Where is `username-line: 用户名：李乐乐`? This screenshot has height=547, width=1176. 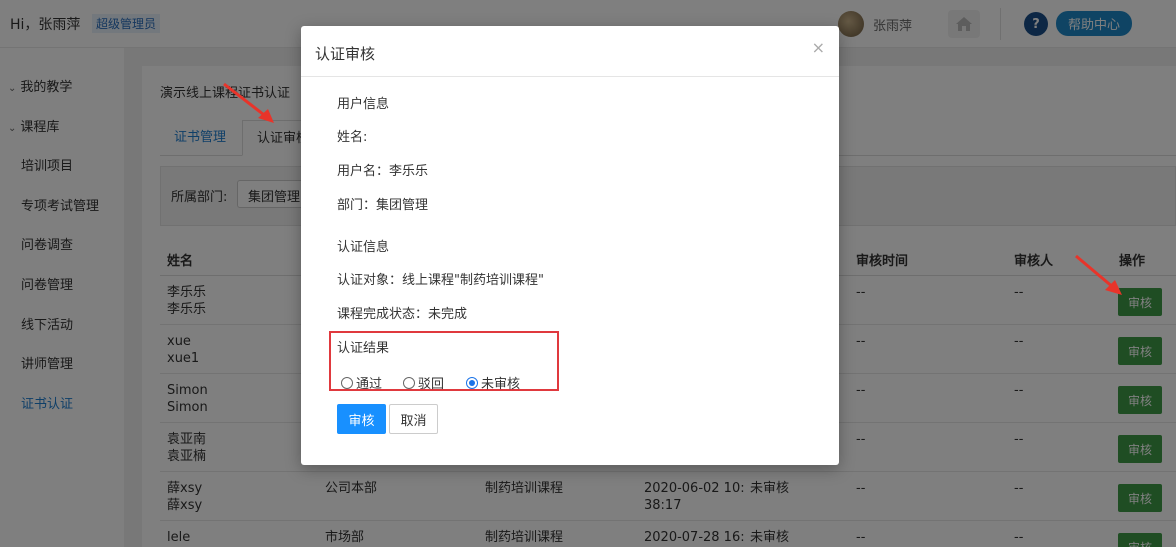
username-line: 用户名：李乐乐 is located at coordinates (383, 171).